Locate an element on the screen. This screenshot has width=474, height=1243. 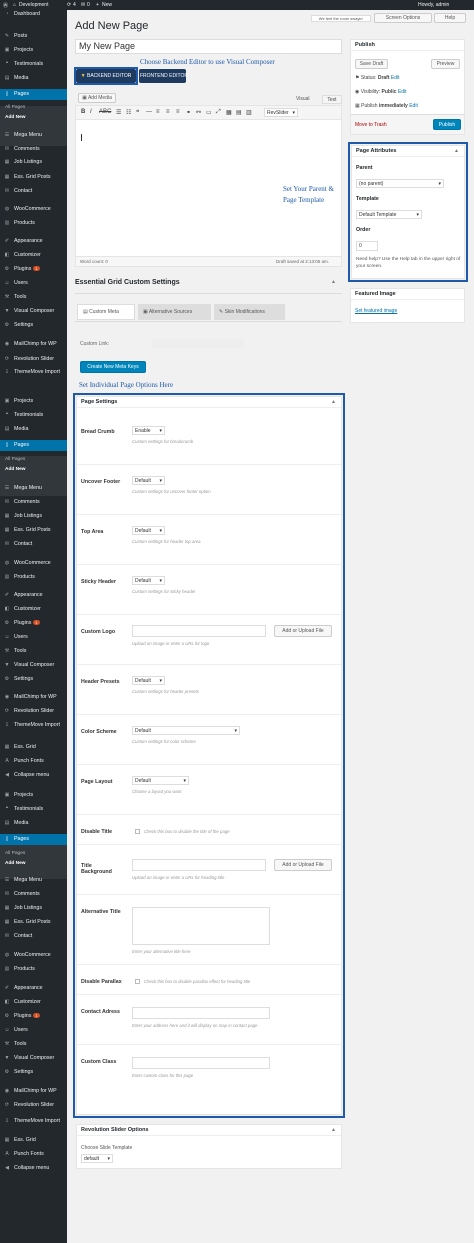
updates-count: 4 is located at coordinates (74, 5).